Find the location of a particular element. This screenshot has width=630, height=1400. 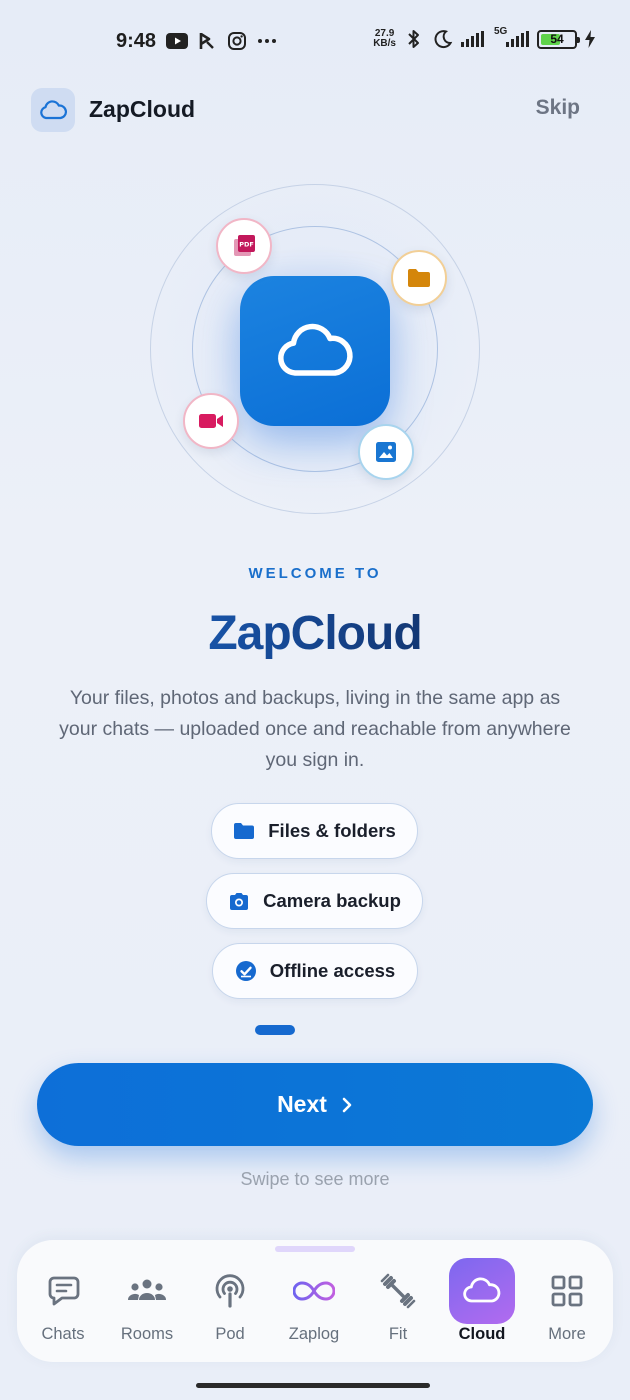

nav-item-chats: Chats is located at coordinates (63, 1301).